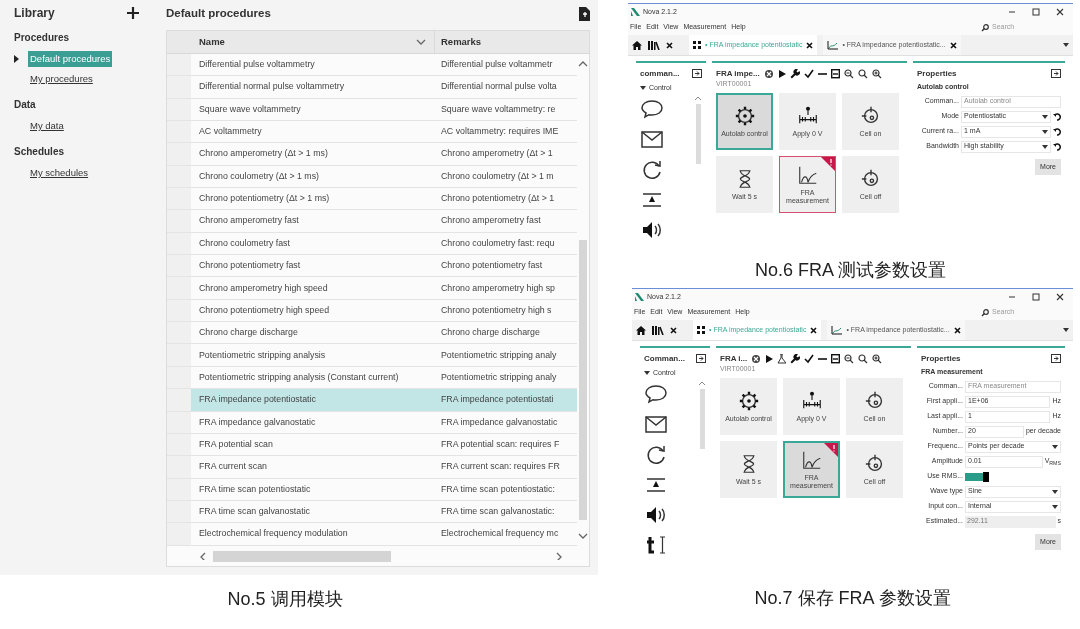 This screenshot has width=1080, height=629. What do you see at coordinates (372, 87) in the screenshot?
I see `table-row: Differential normal pulse voltammetry Differential normal pulse volta` at bounding box center [372, 87].